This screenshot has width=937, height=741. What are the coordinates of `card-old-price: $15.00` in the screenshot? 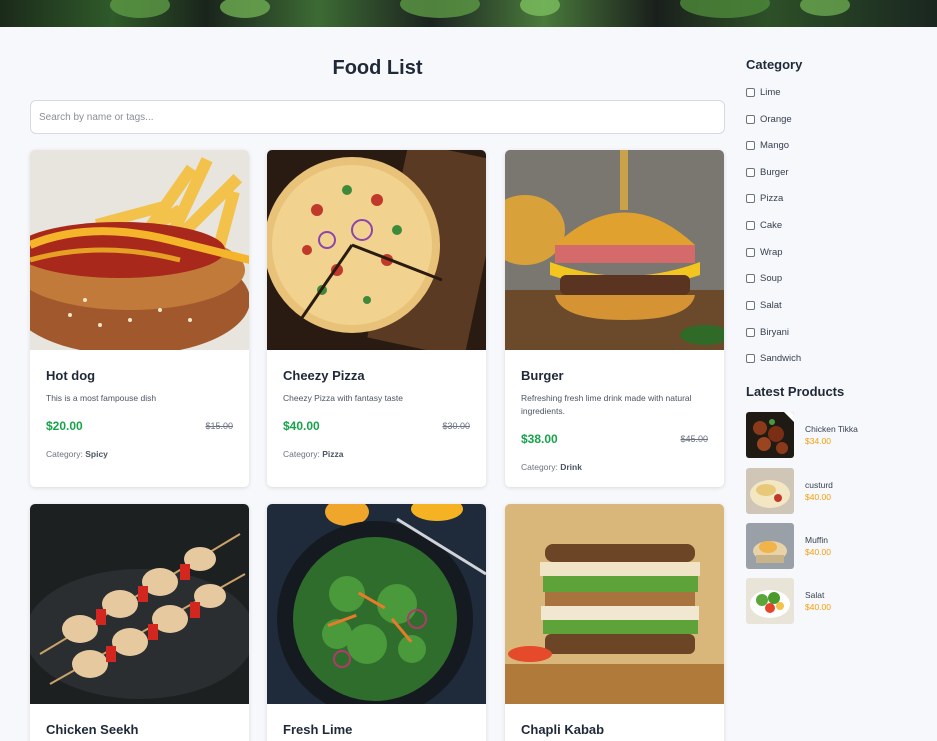 It's located at (219, 426).